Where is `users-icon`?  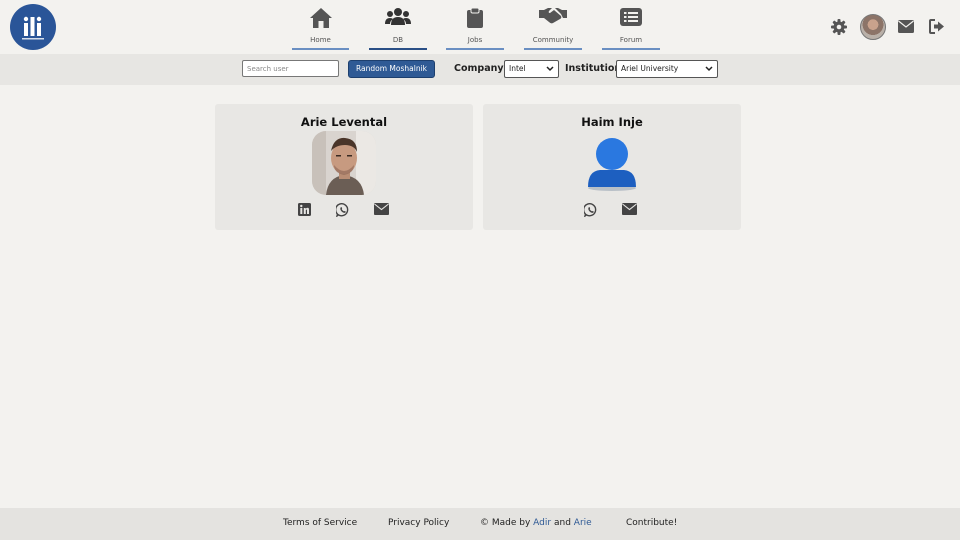 users-icon is located at coordinates (398, 16).